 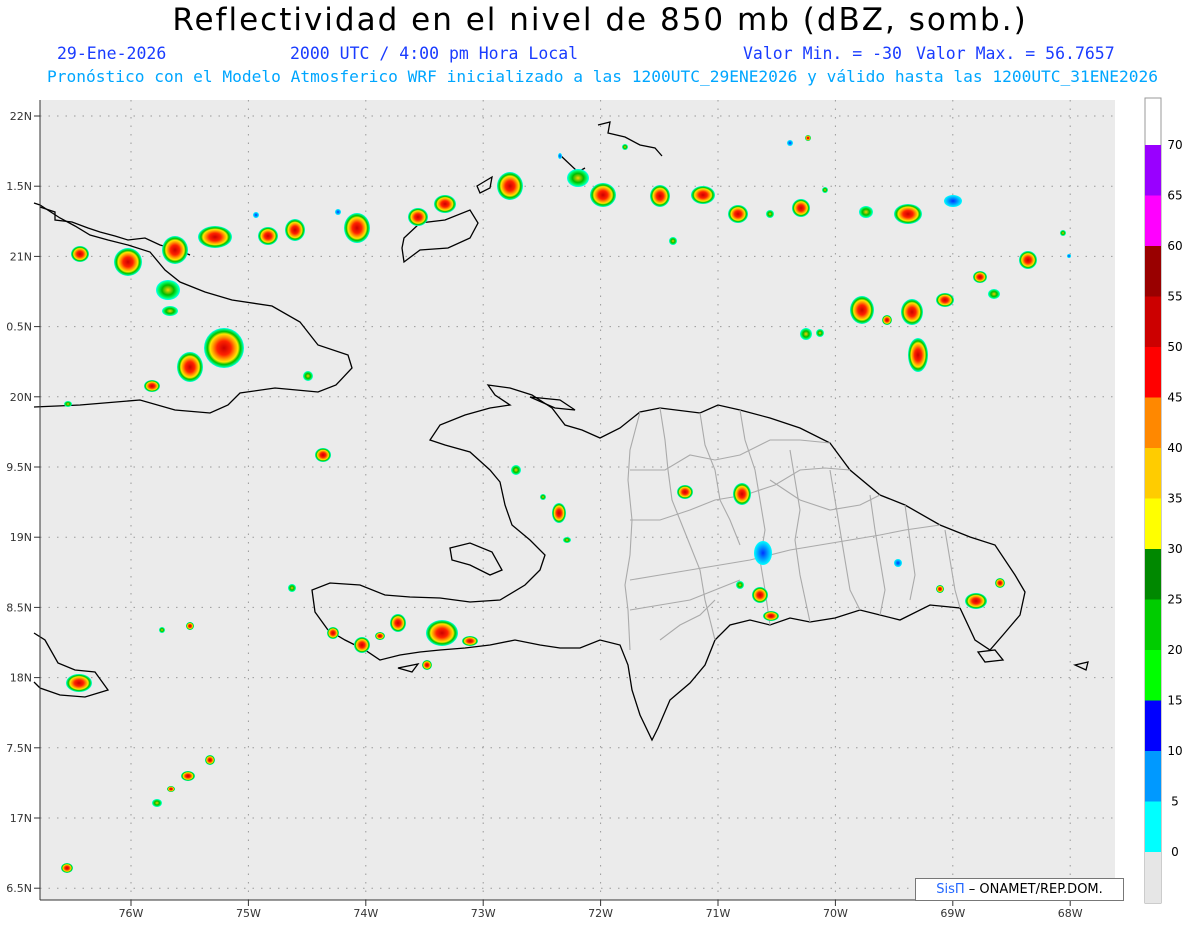 I want to click on lon-label: 74W, so click(x=365, y=913).